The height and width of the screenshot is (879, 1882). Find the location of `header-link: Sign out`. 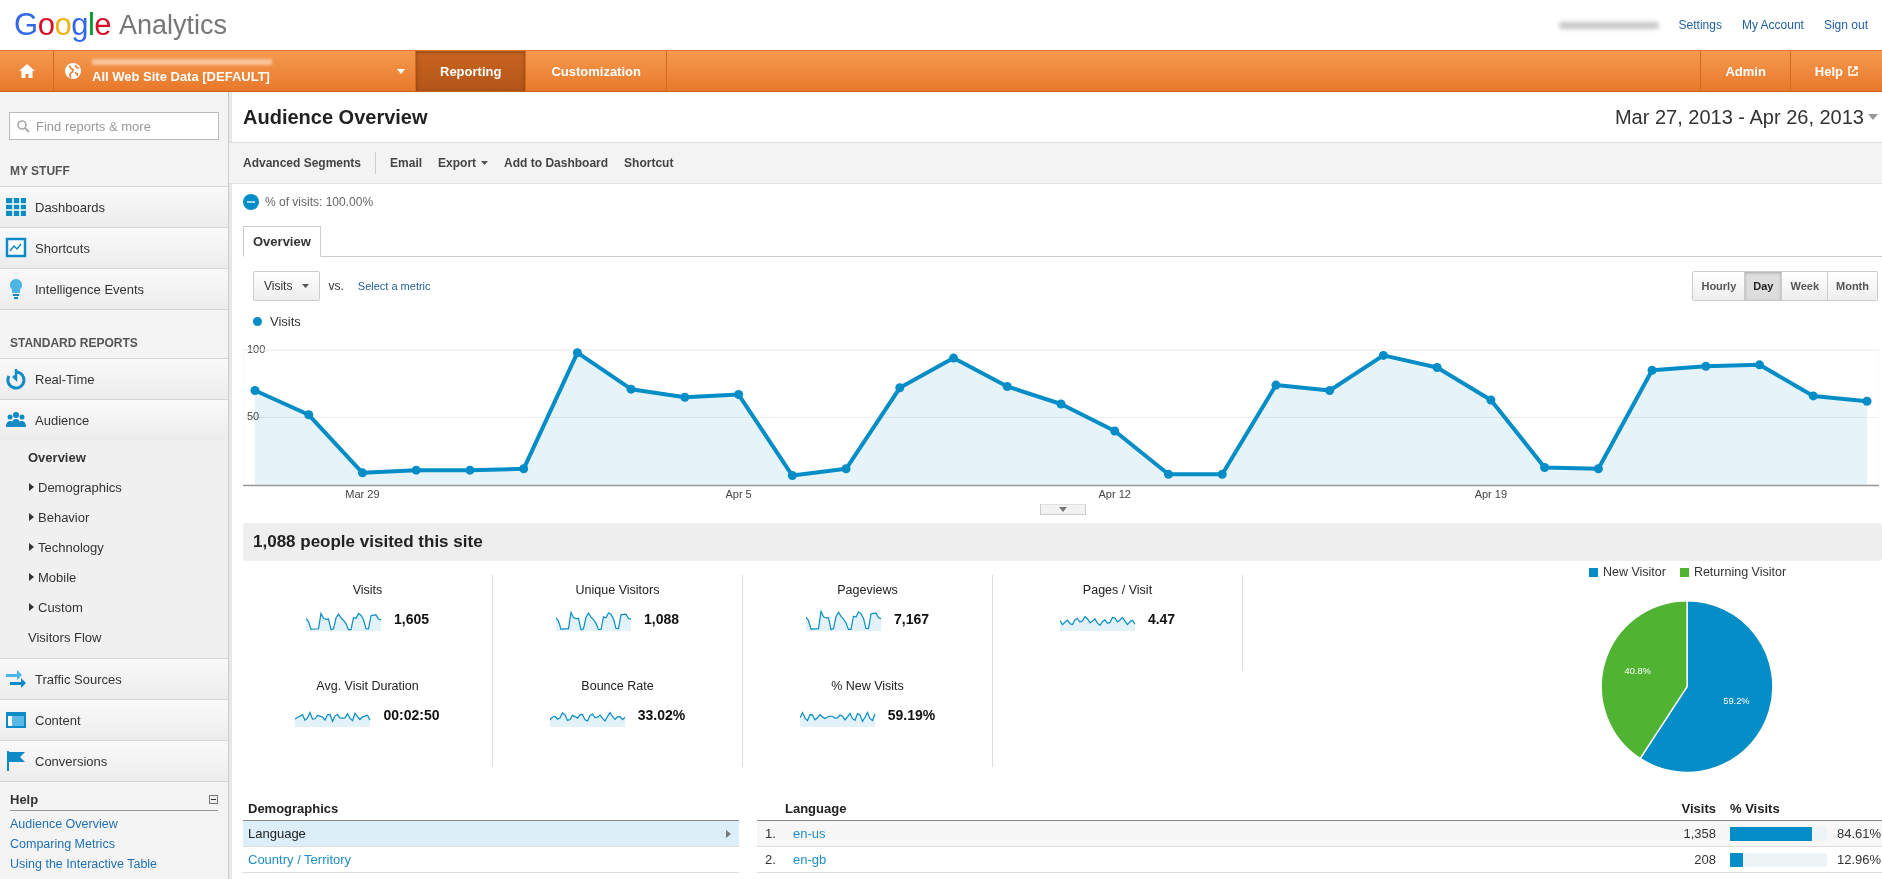

header-link: Sign out is located at coordinates (1845, 25).